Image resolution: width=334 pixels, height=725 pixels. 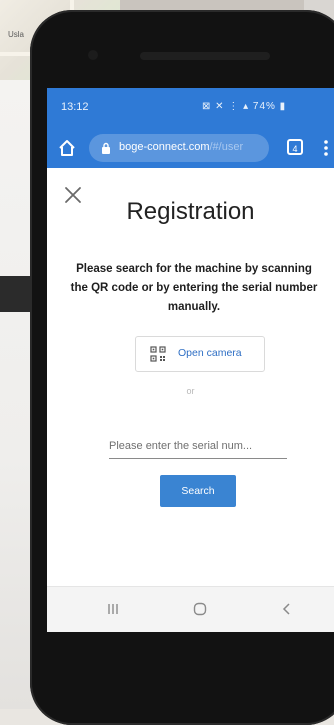 What do you see at coordinates (198, 491) in the screenshot?
I see `search-button: Search` at bounding box center [198, 491].